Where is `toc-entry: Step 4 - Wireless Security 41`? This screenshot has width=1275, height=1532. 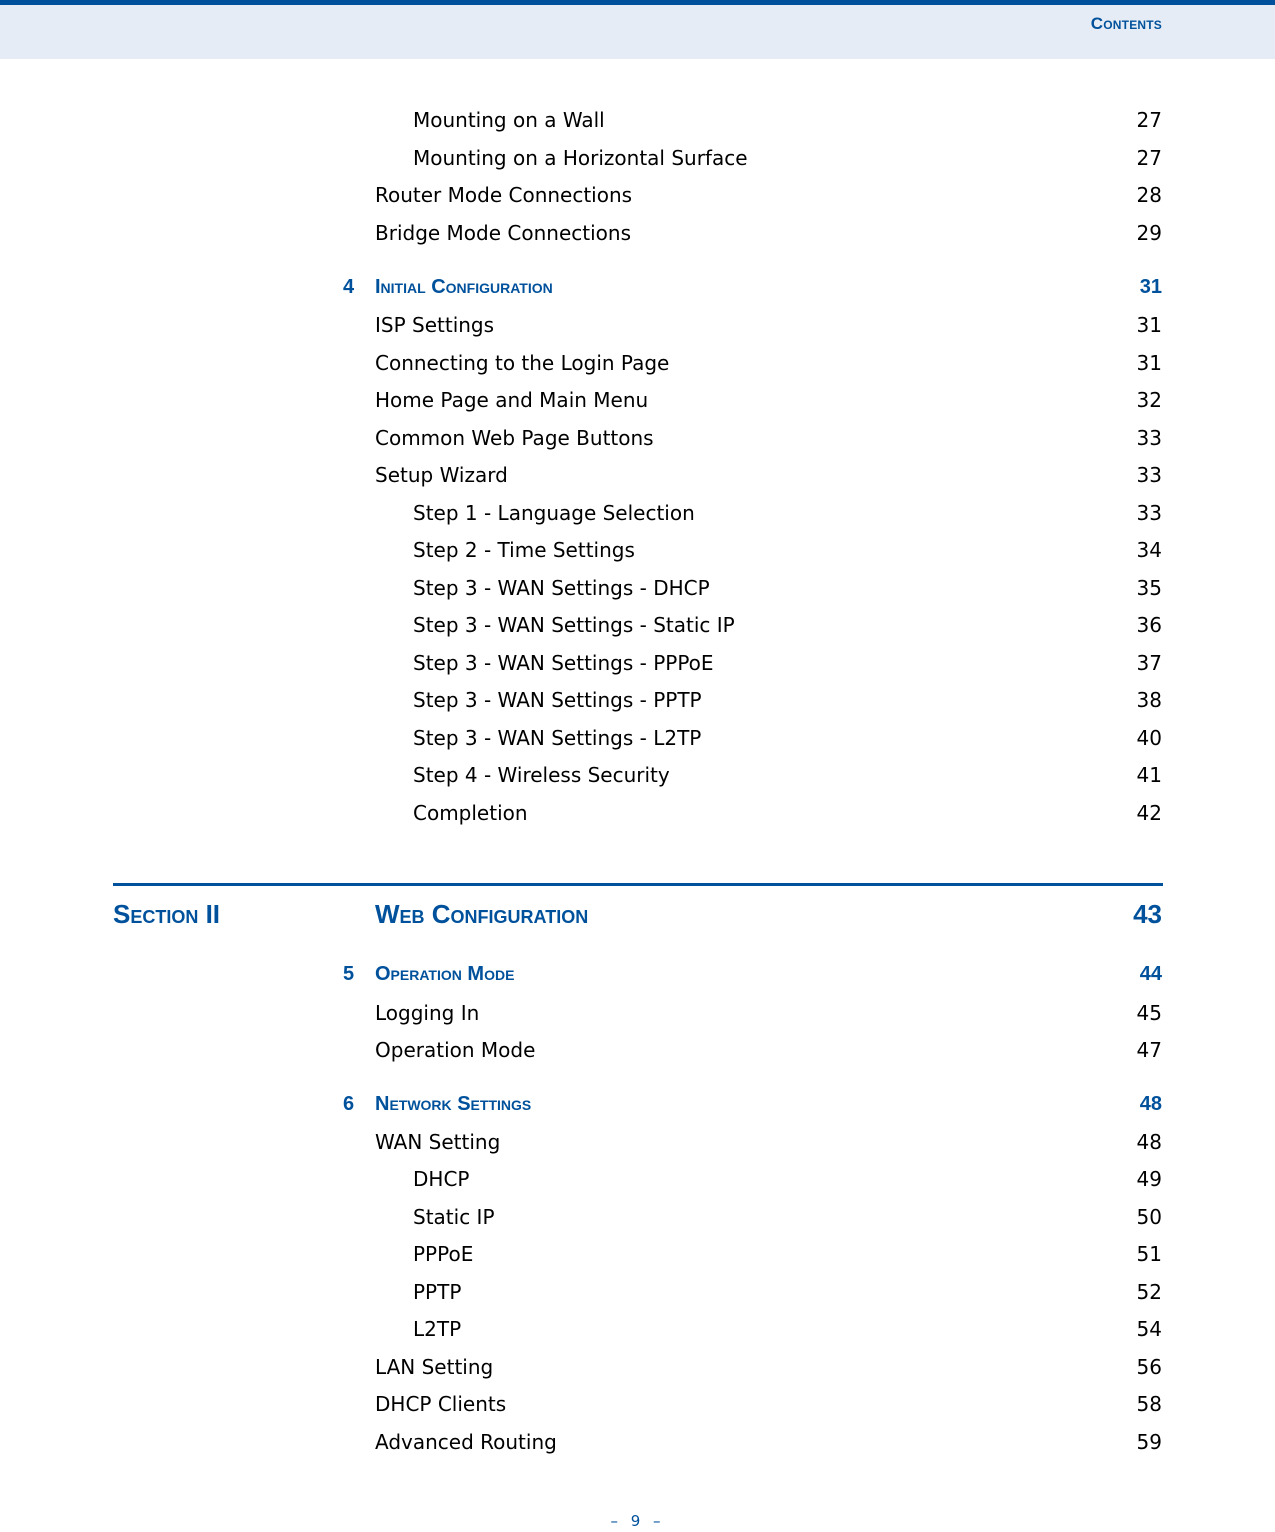
toc-entry: Step 4 - Wireless Security 41 is located at coordinates (637, 775).